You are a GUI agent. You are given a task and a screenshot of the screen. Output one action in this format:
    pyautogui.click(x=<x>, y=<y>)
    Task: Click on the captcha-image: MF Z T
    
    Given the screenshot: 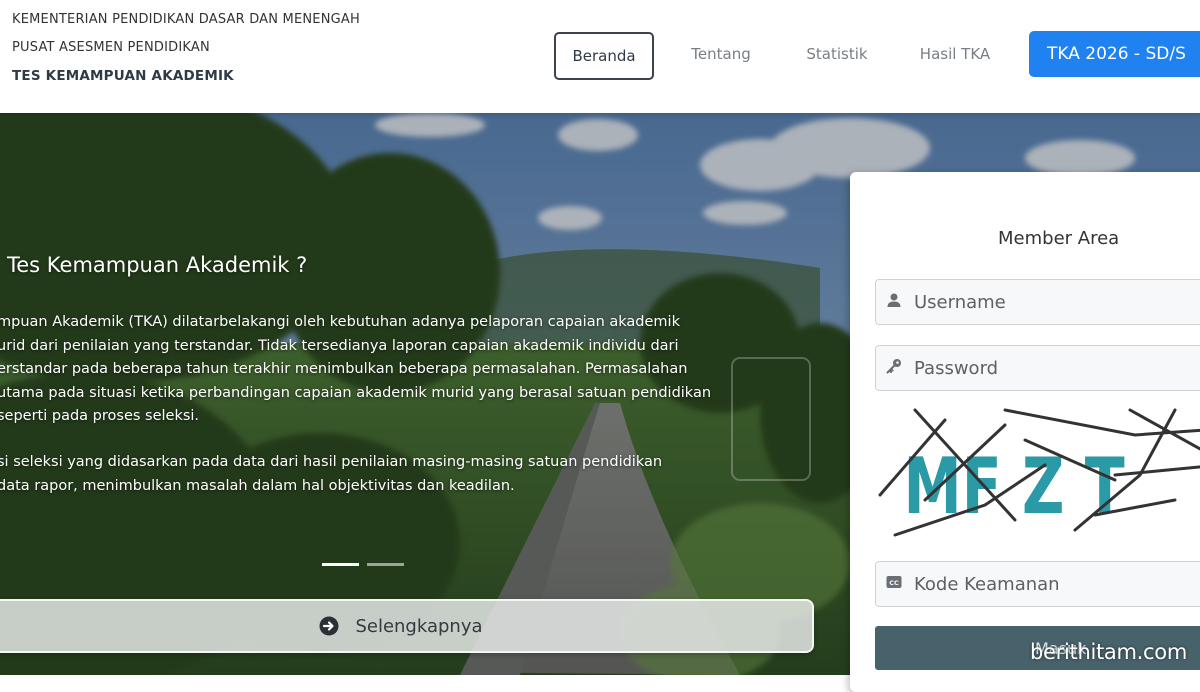 What is the action you would take?
    pyautogui.click(x=1037, y=475)
    